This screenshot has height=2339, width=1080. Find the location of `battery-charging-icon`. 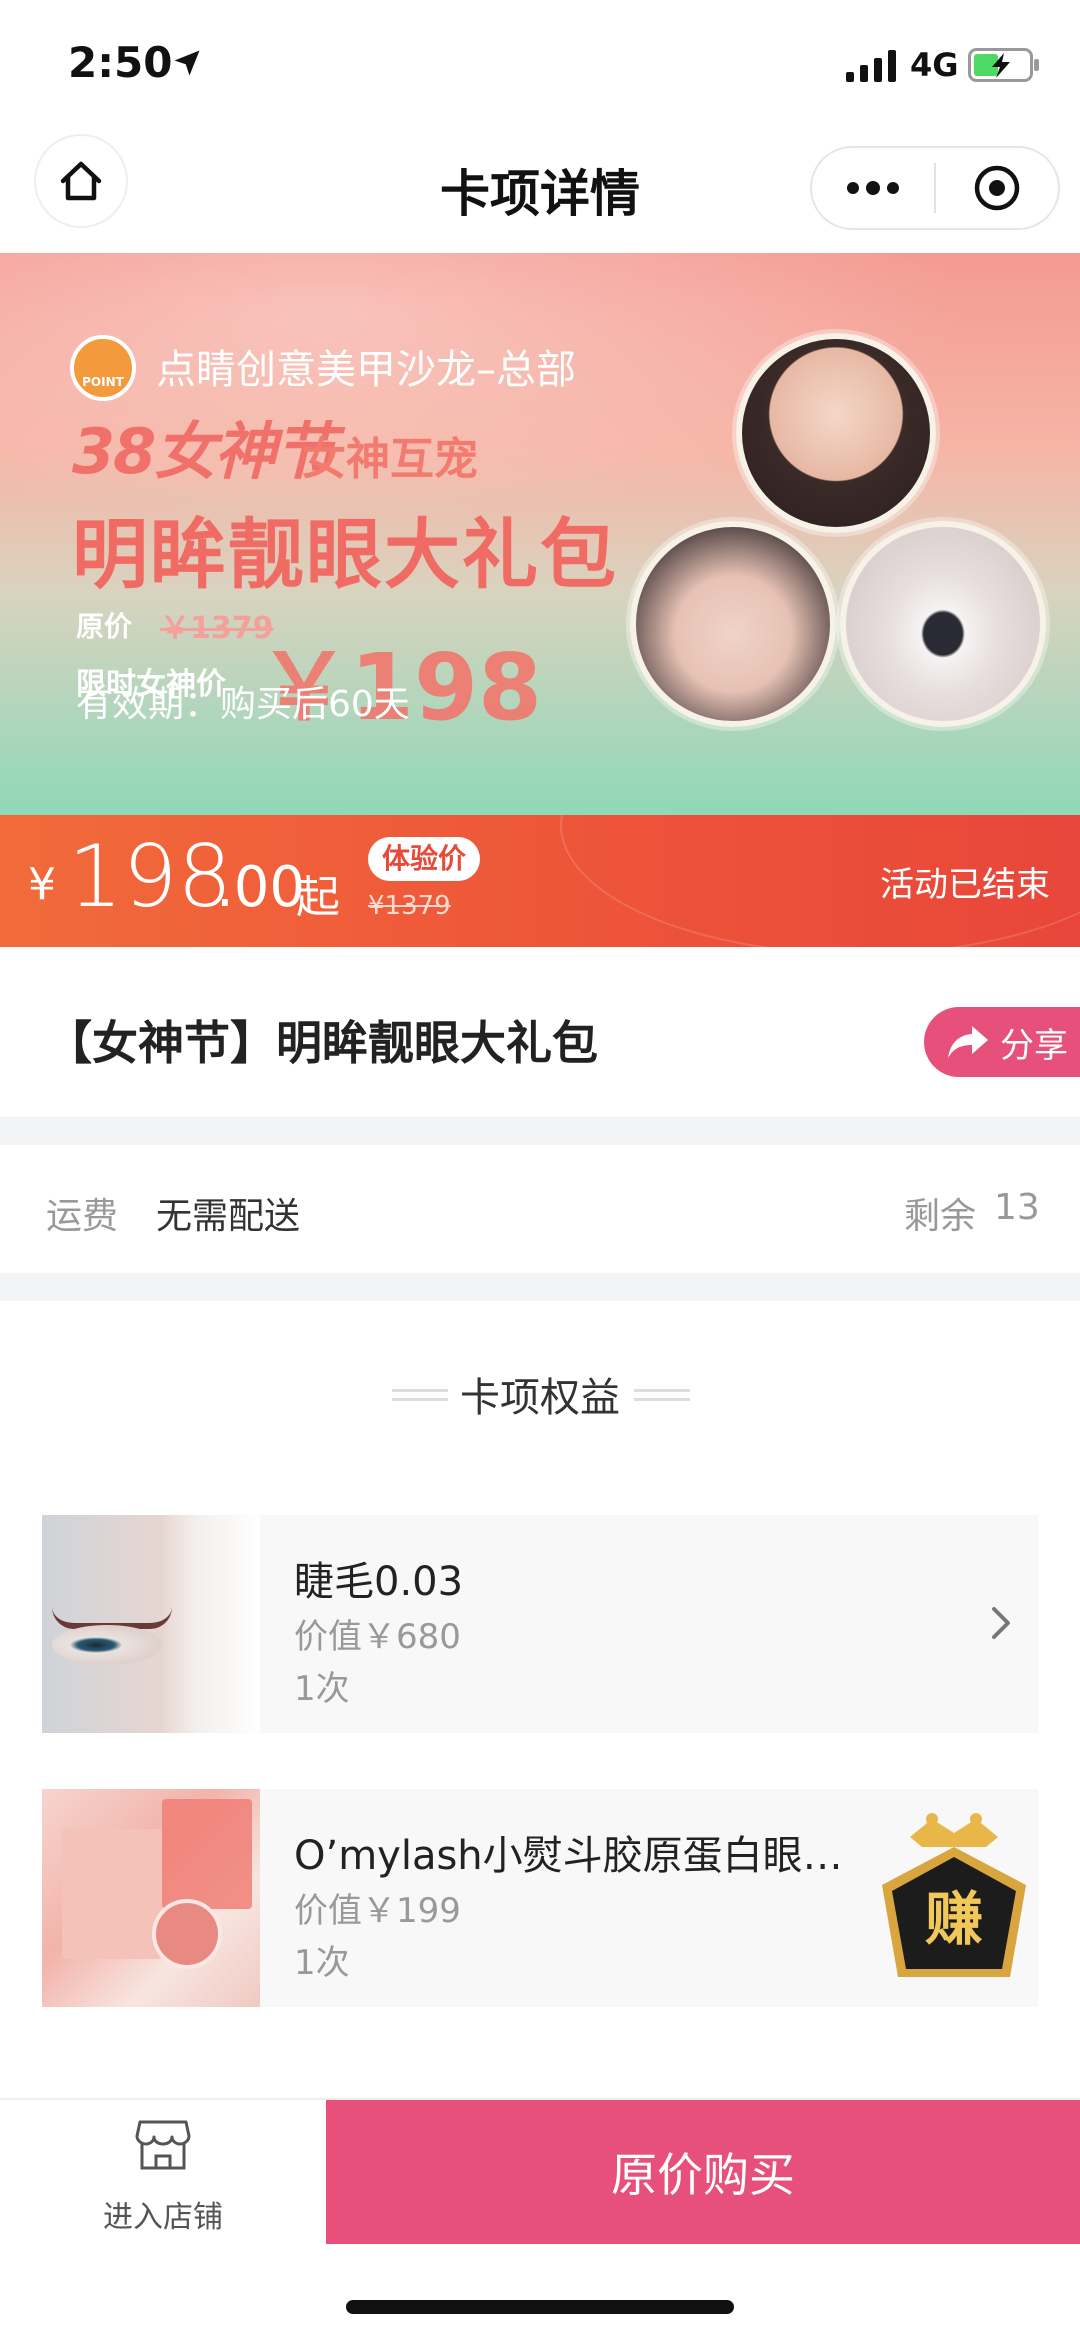

battery-charging-icon is located at coordinates (1003, 65).